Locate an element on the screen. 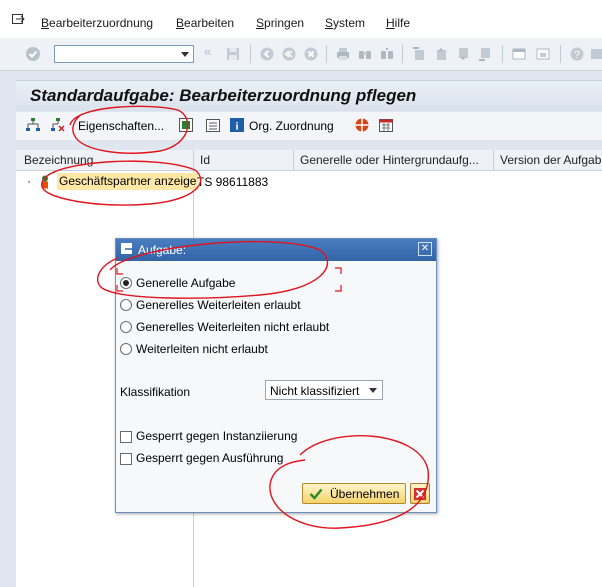 The width and height of the screenshot is (602, 587). calendar-icon is located at coordinates (386, 125).